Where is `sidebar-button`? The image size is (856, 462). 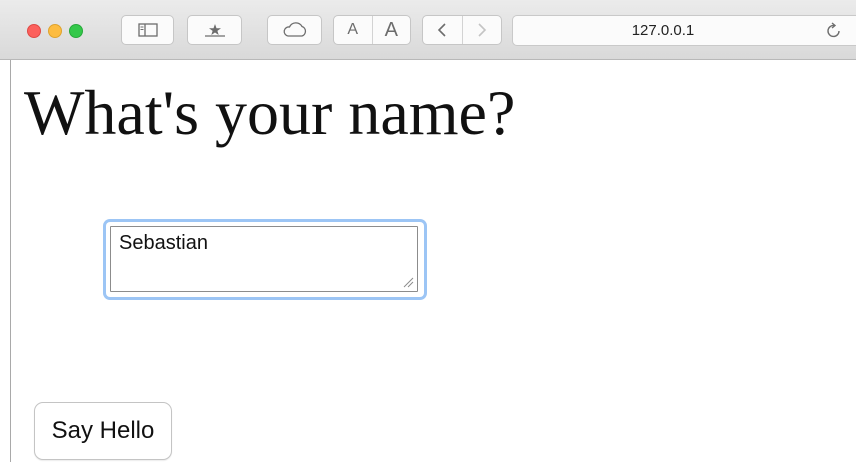 sidebar-button is located at coordinates (147, 30).